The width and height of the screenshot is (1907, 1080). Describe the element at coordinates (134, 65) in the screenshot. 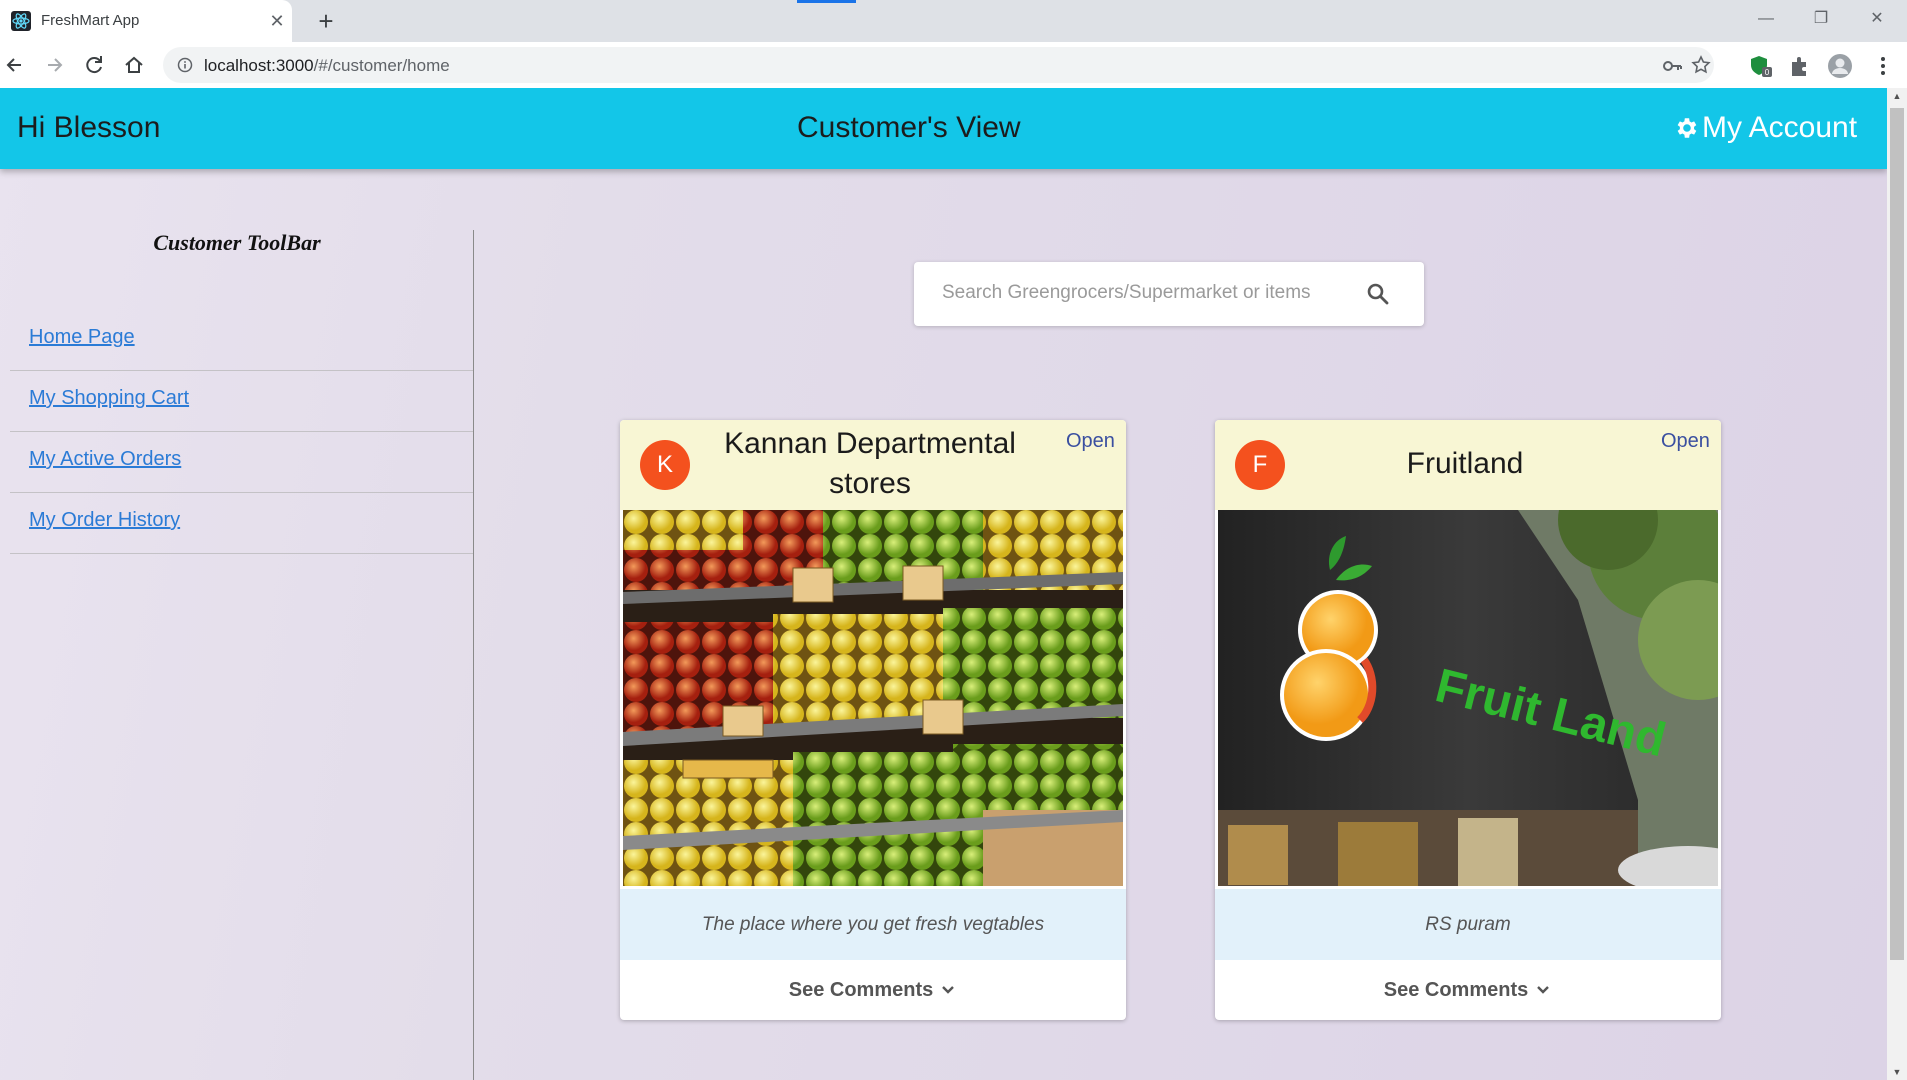

I see `home-icon` at that location.